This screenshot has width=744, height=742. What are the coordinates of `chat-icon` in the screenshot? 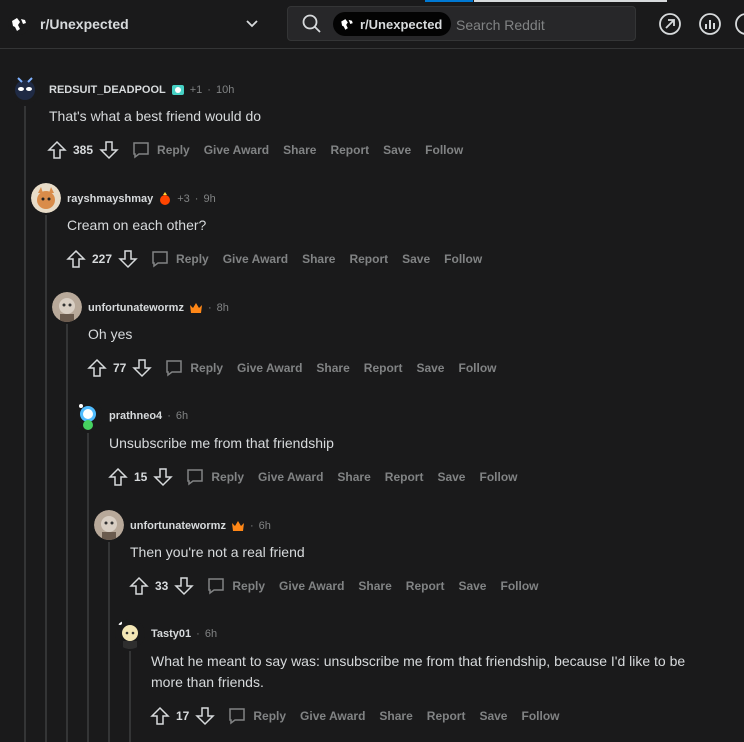 It's located at (739, 24).